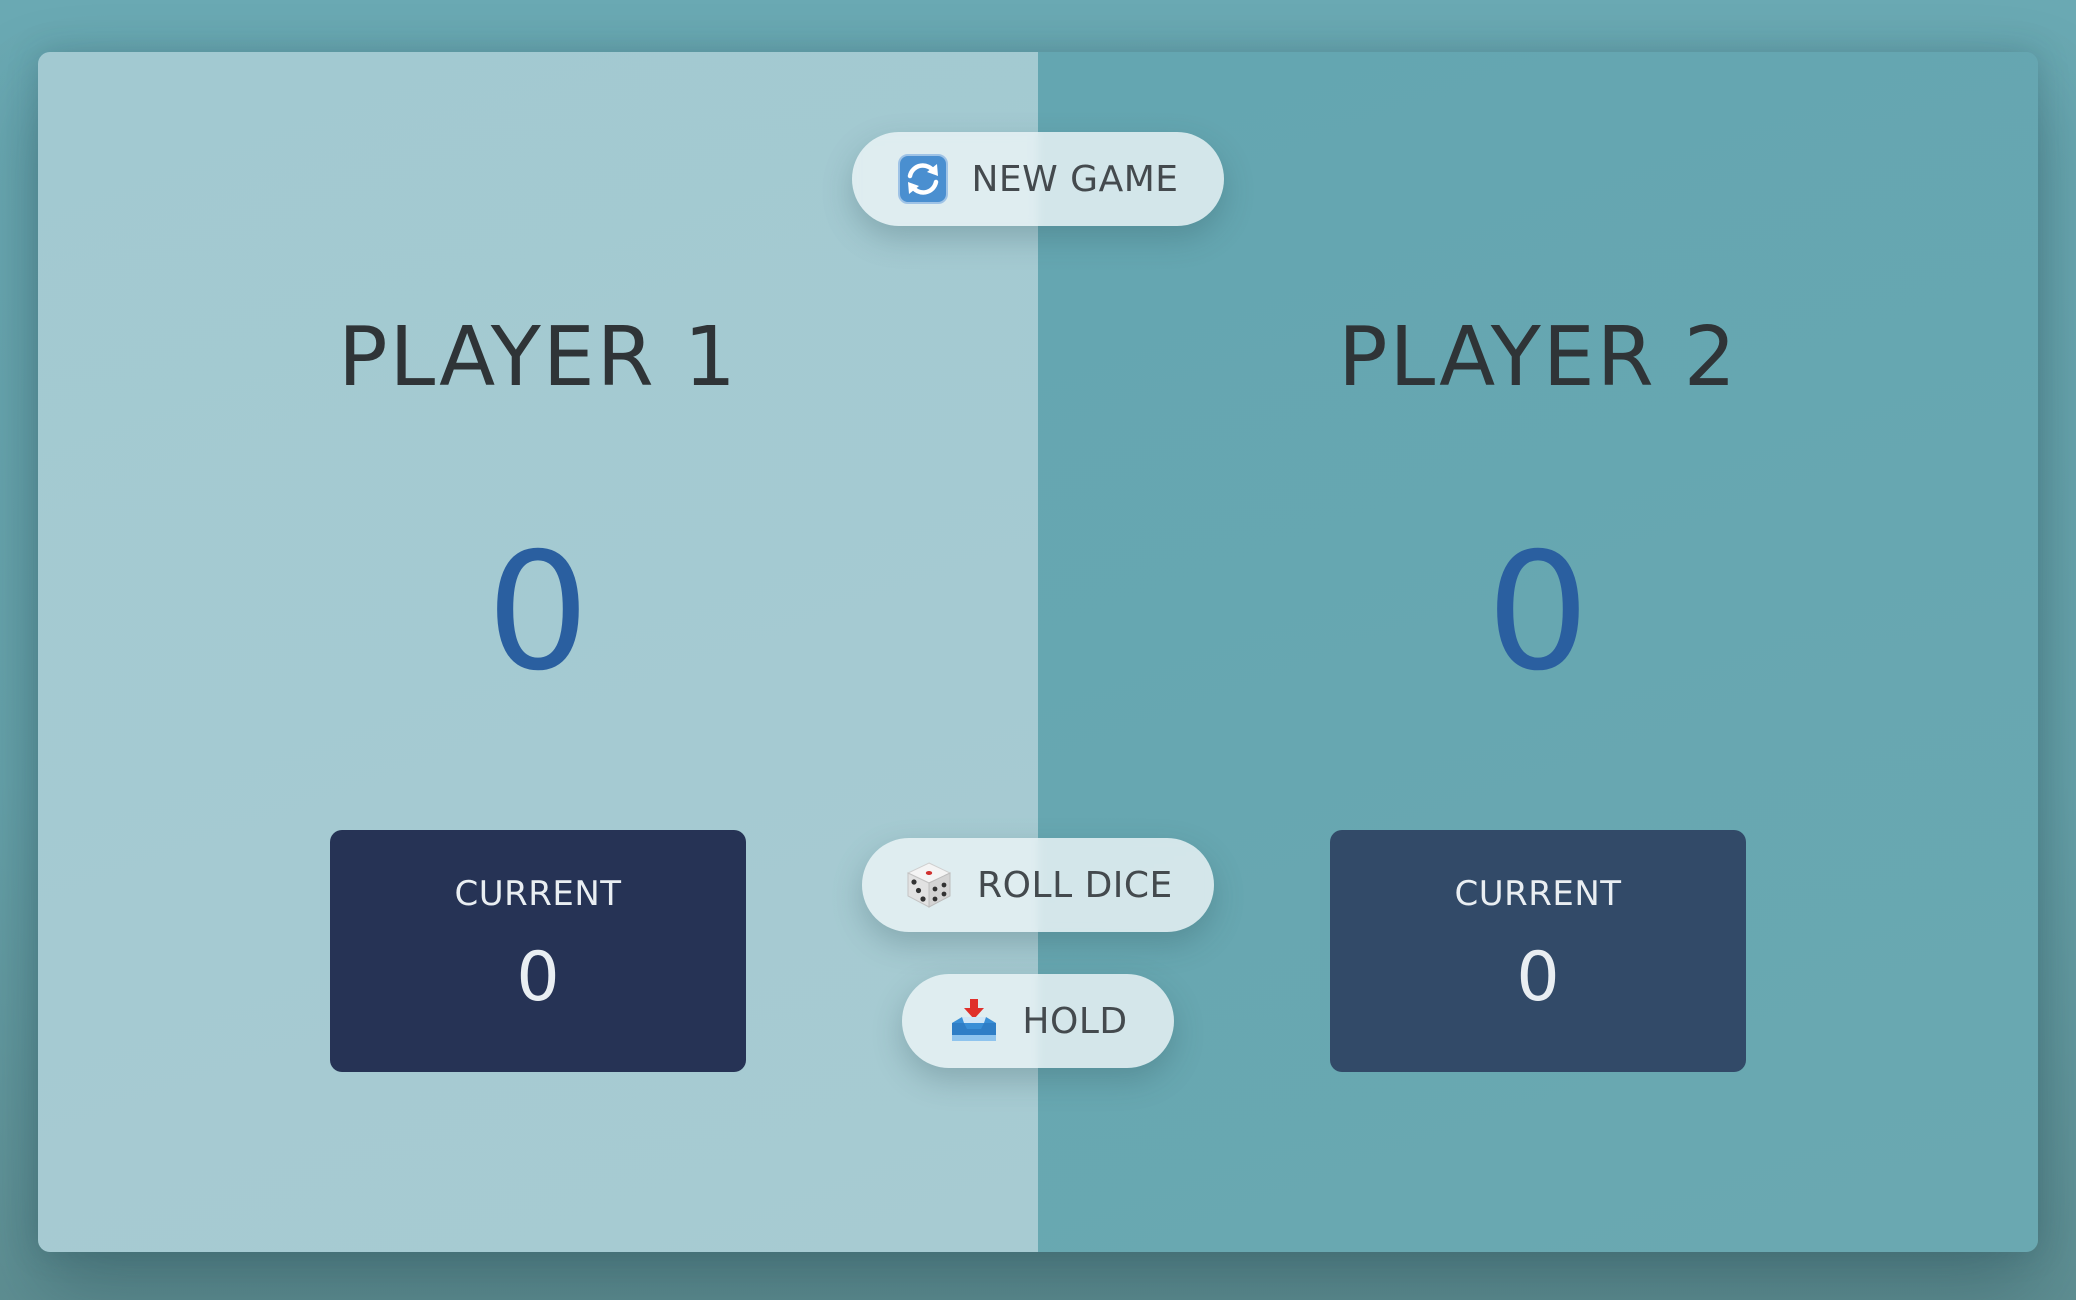 The image size is (2076, 1300). I want to click on inbox-tray-icon, so click(974, 1021).